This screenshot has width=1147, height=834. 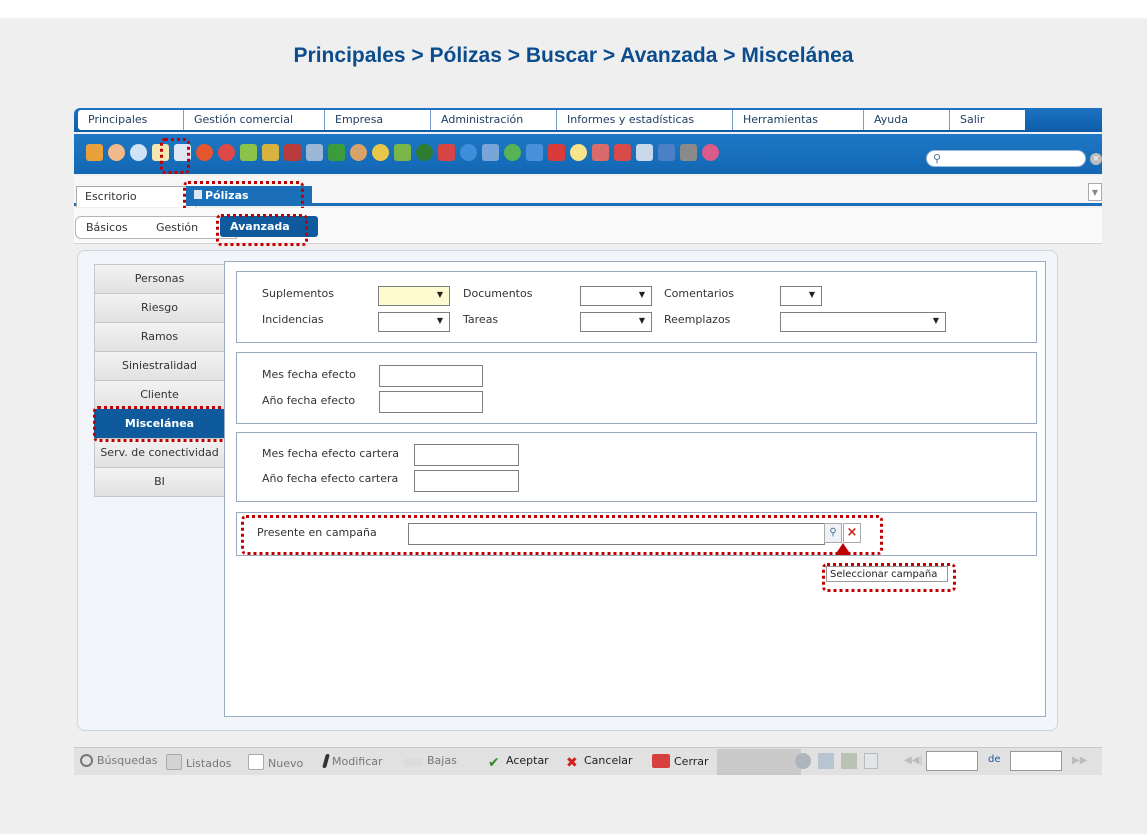 What do you see at coordinates (889, 577) in the screenshot?
I see `tooltip-highlight` at bounding box center [889, 577].